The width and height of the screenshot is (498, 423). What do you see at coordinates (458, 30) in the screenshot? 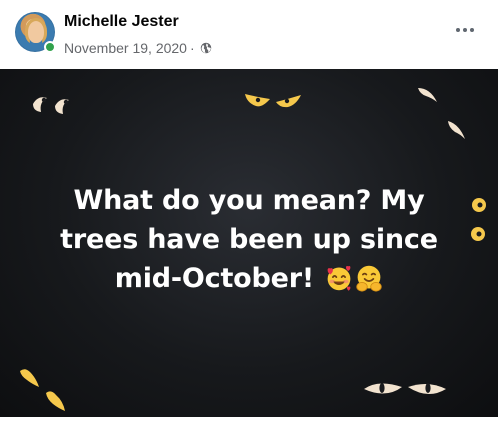
I see `more-options-icon` at bounding box center [458, 30].